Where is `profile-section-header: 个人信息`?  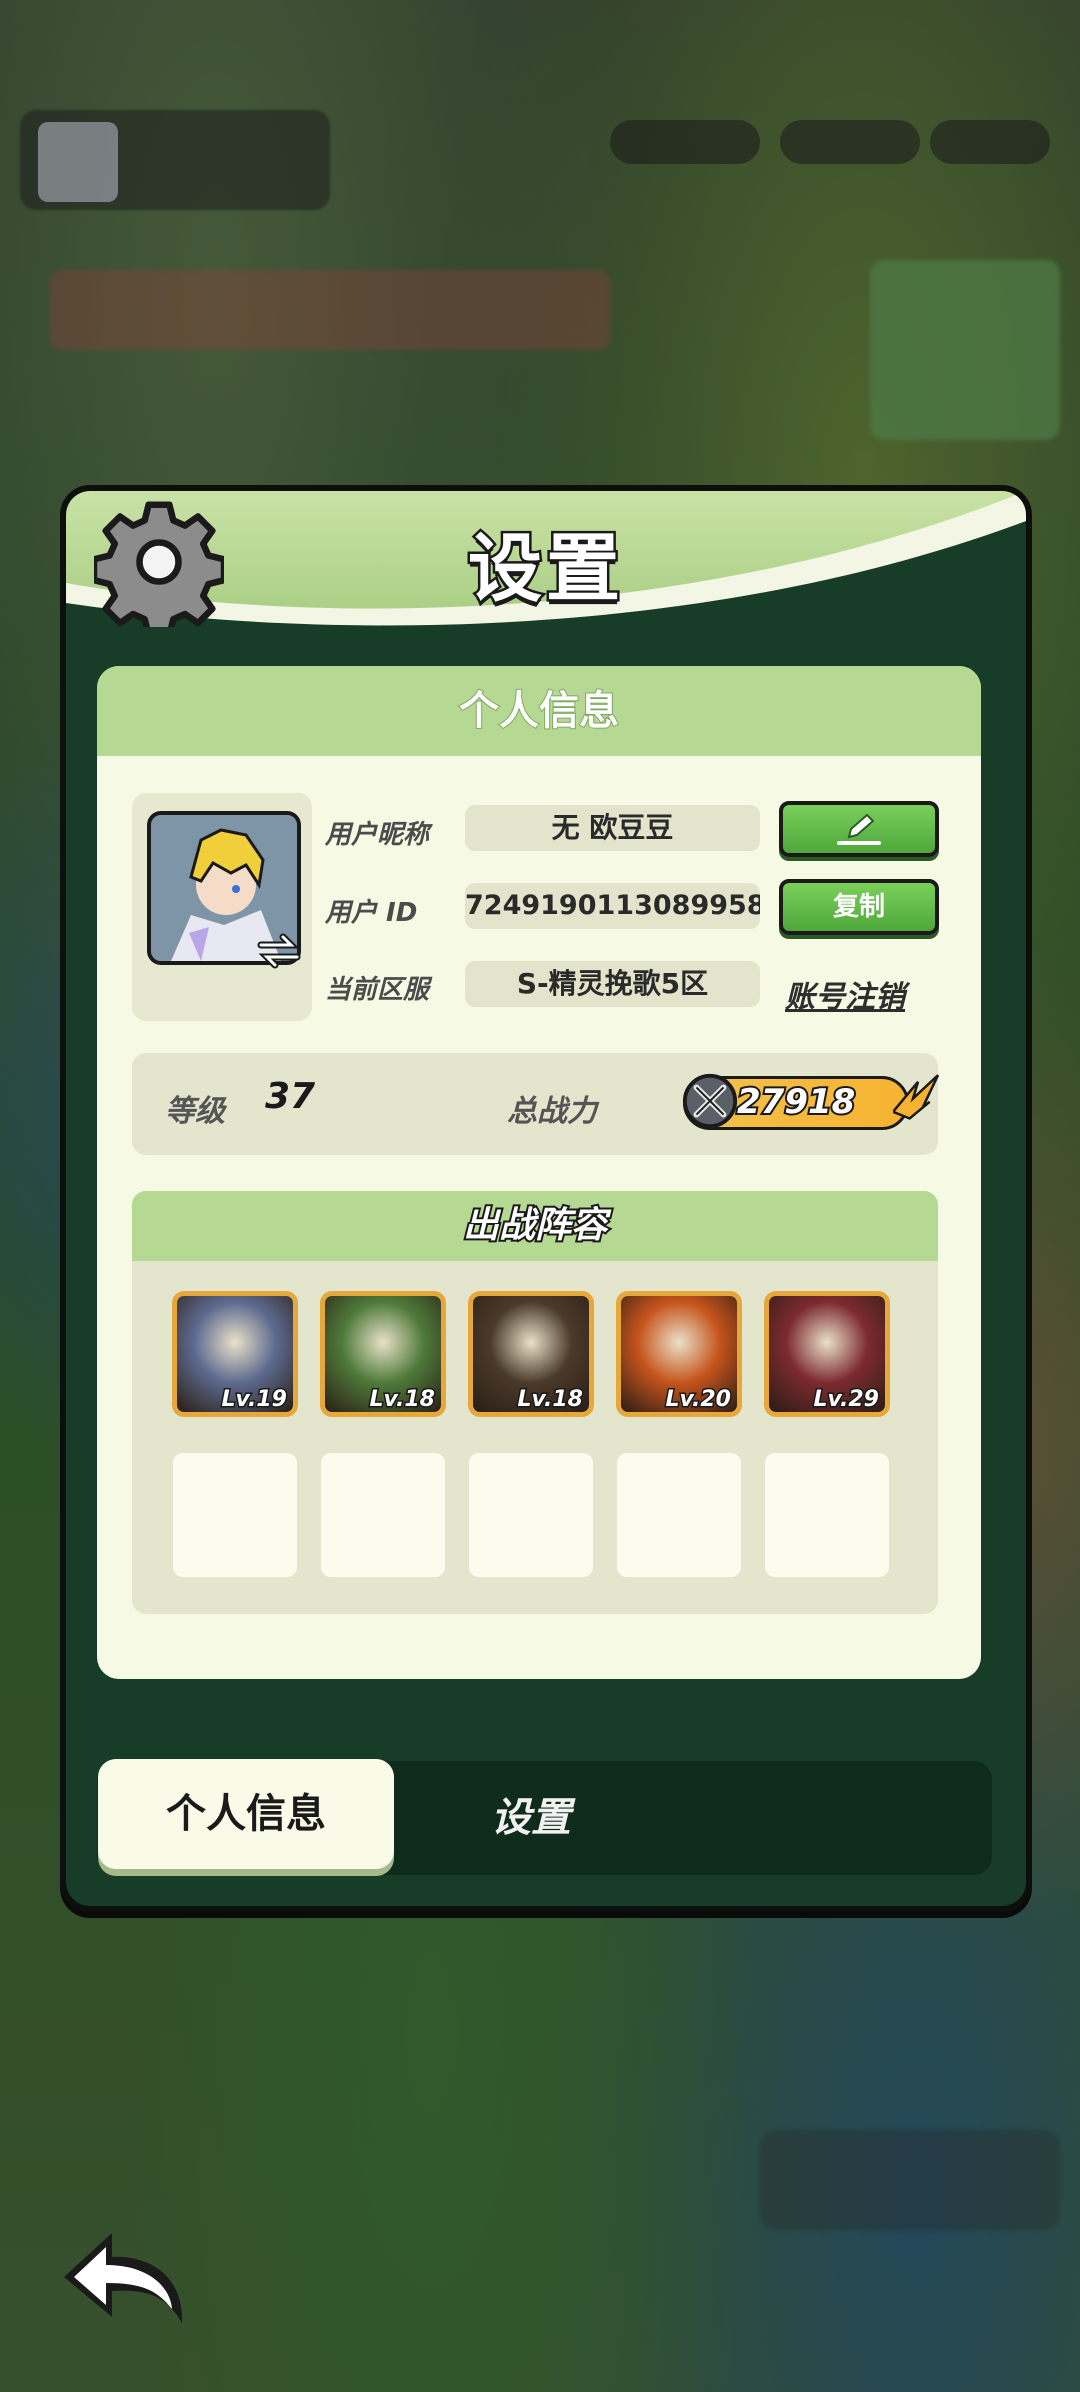
profile-section-header: 个人信息 is located at coordinates (539, 711).